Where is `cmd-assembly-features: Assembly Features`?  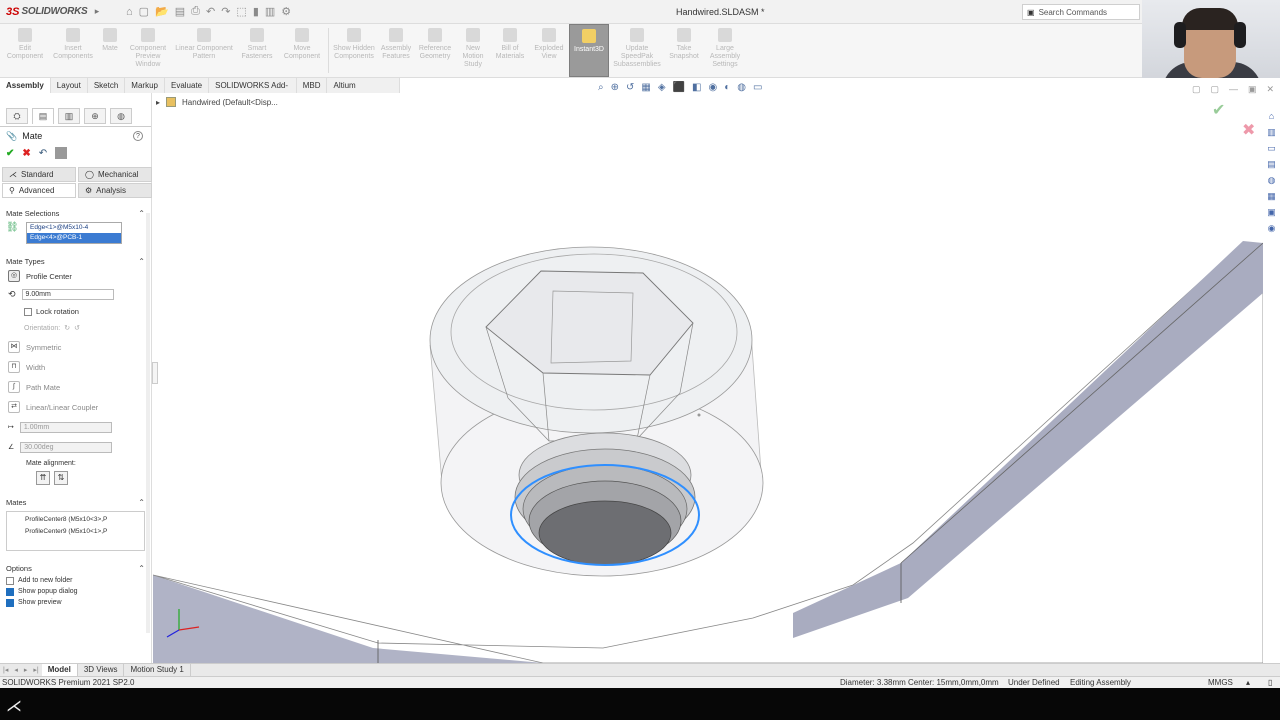
cmd-assembly-features: Assembly Features is located at coordinates (396, 50).